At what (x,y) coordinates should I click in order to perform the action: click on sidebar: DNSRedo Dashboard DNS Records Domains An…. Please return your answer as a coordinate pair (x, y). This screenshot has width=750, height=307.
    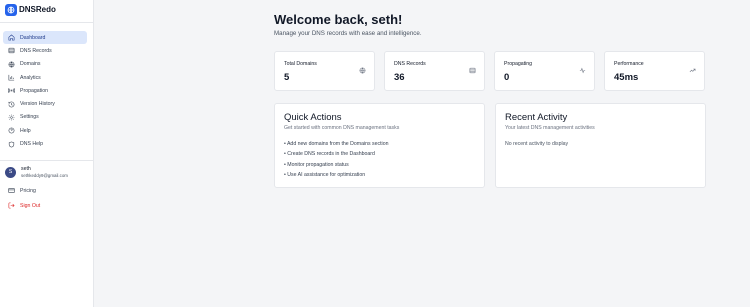
    Looking at the image, I should click on (47, 153).